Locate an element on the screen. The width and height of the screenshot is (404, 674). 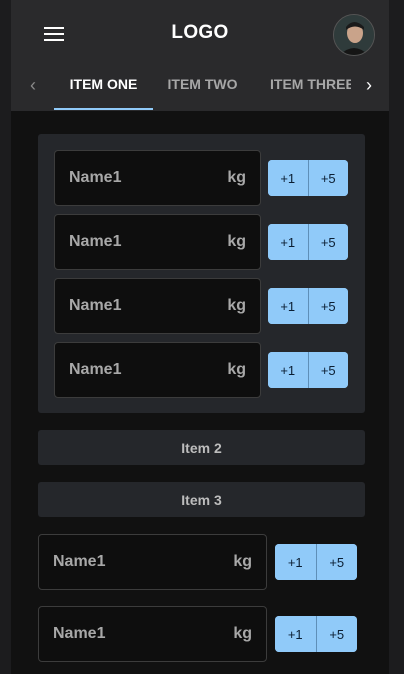
section-item-3: Item 3 is located at coordinates (201, 499).